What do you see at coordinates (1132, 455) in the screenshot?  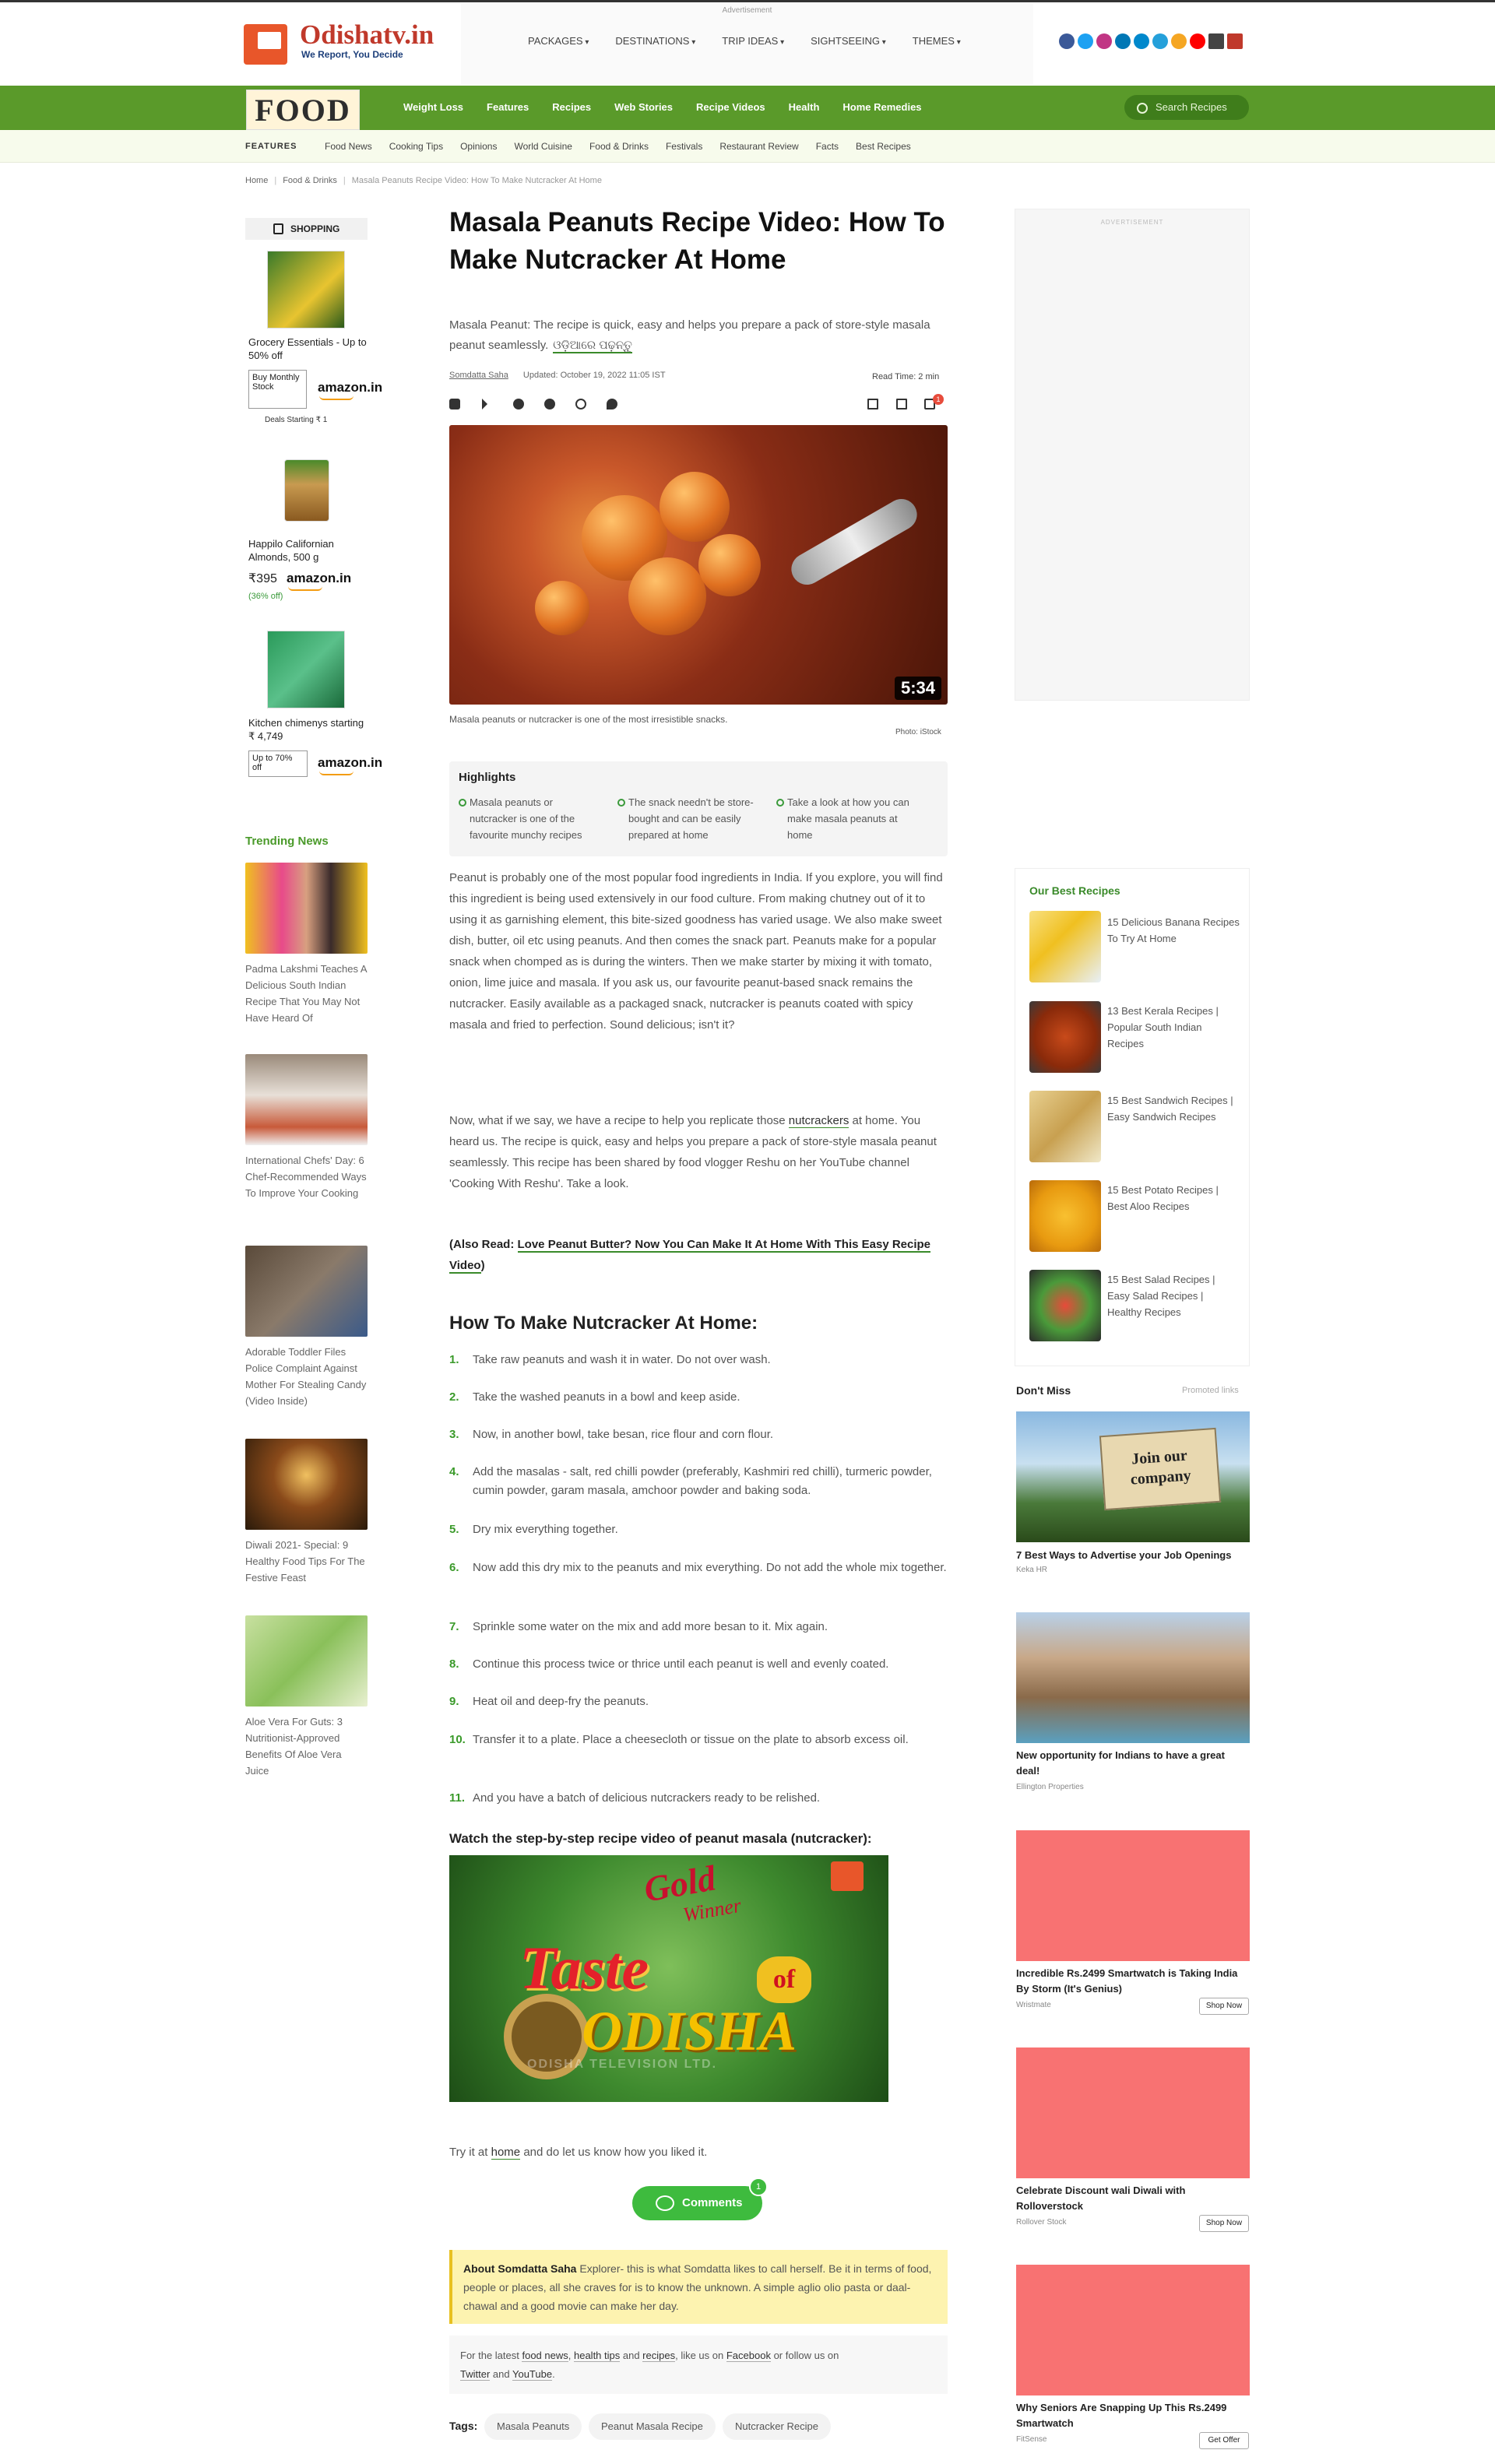 I see `right-advertisement: ADVERTISEMENT` at bounding box center [1132, 455].